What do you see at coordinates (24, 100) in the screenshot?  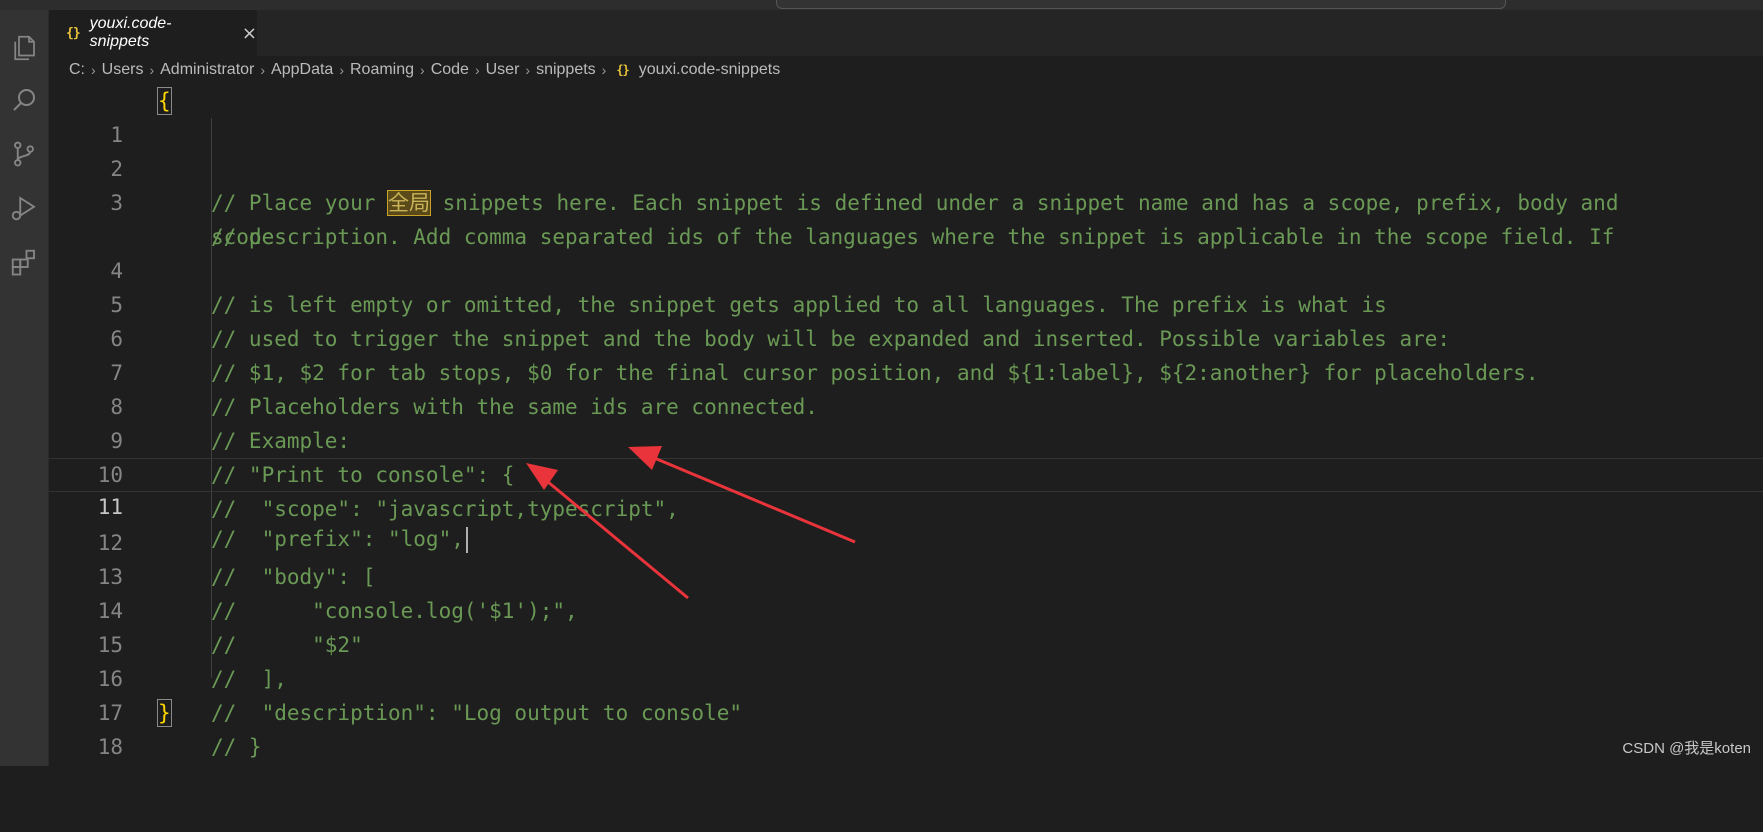 I see `search-icon` at bounding box center [24, 100].